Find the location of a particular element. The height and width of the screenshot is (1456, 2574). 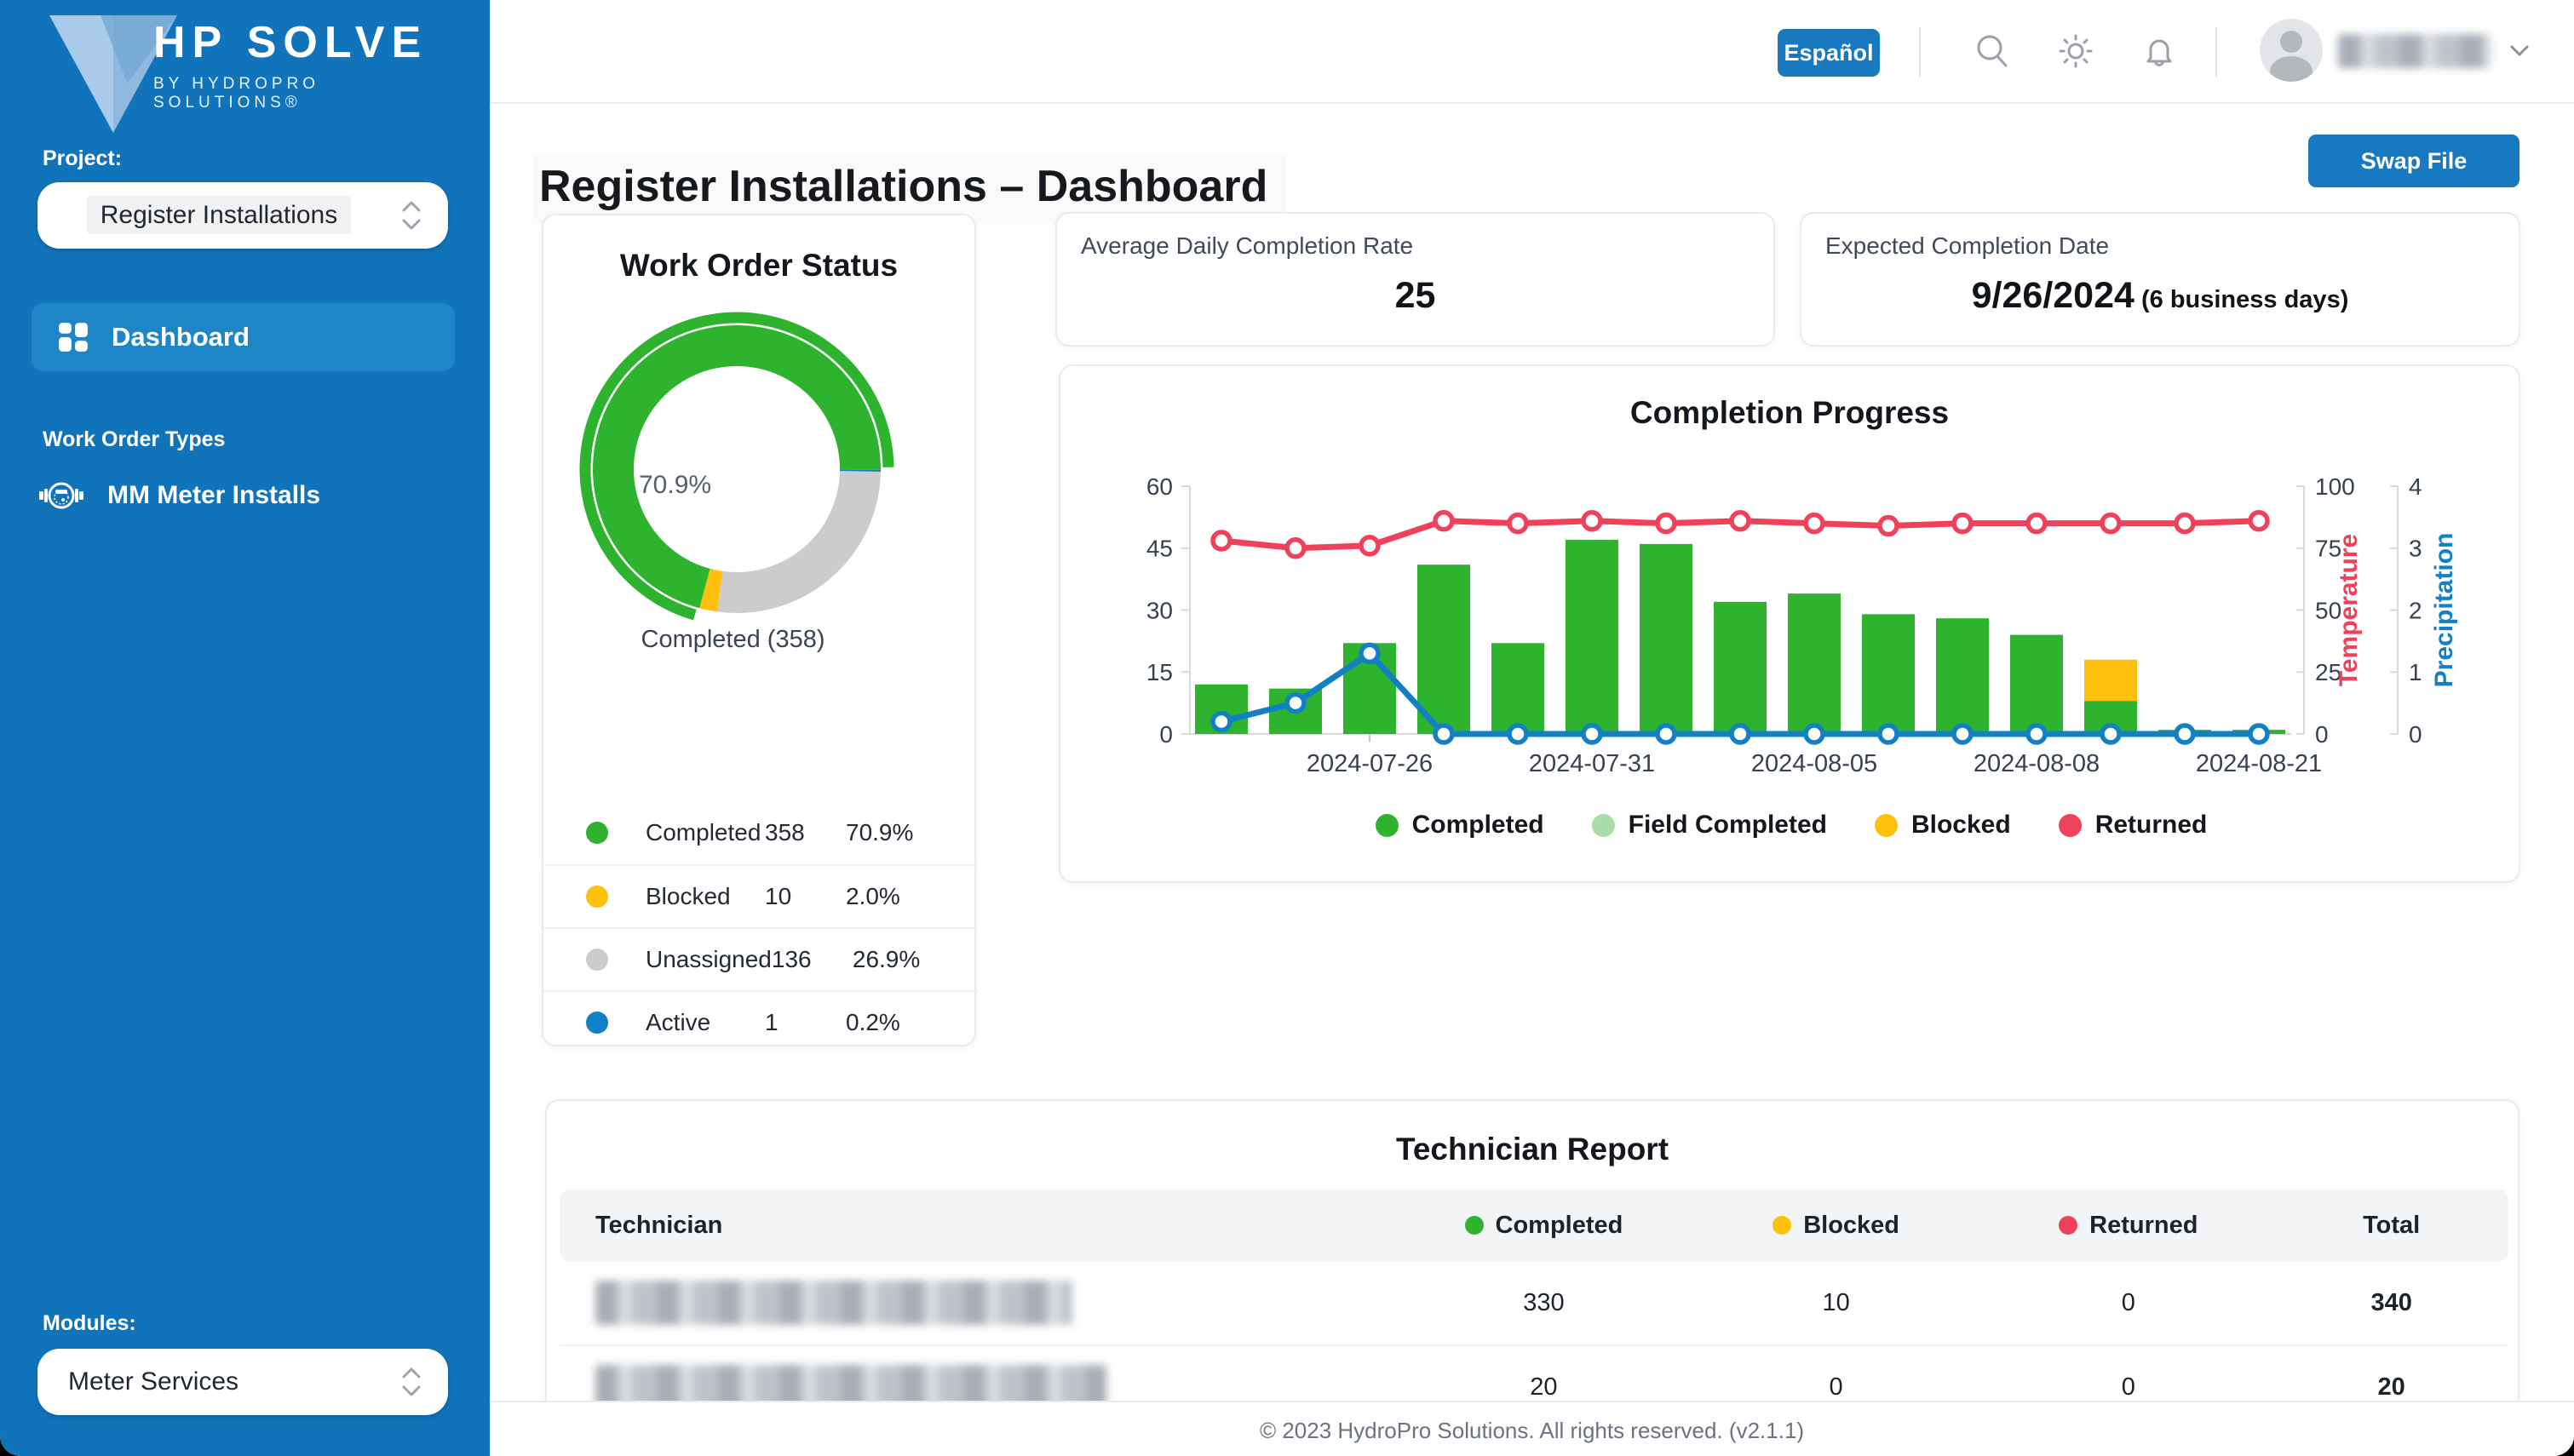

svg-text: 2024-08-08 is located at coordinates (2037, 763).